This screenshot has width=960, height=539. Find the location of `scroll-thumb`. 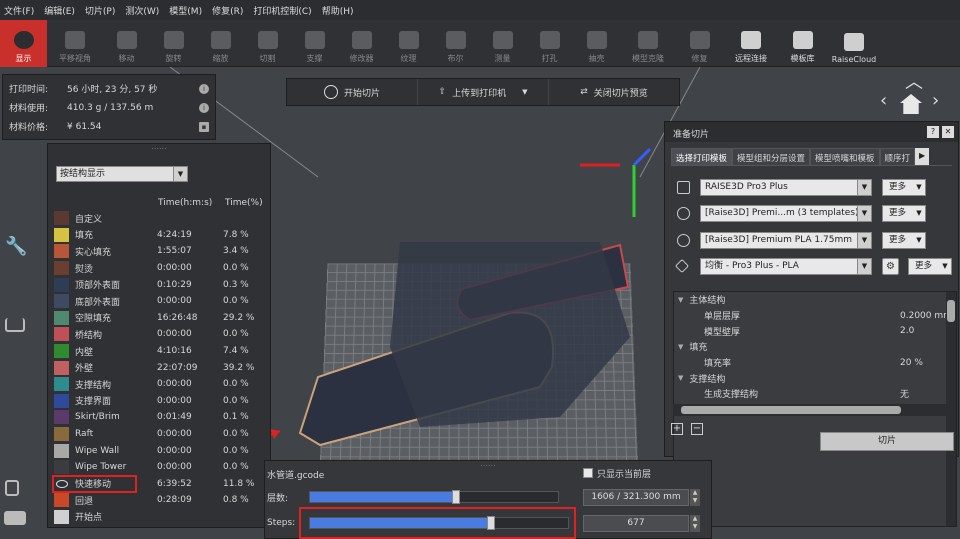

scroll-thumb is located at coordinates (791, 410).